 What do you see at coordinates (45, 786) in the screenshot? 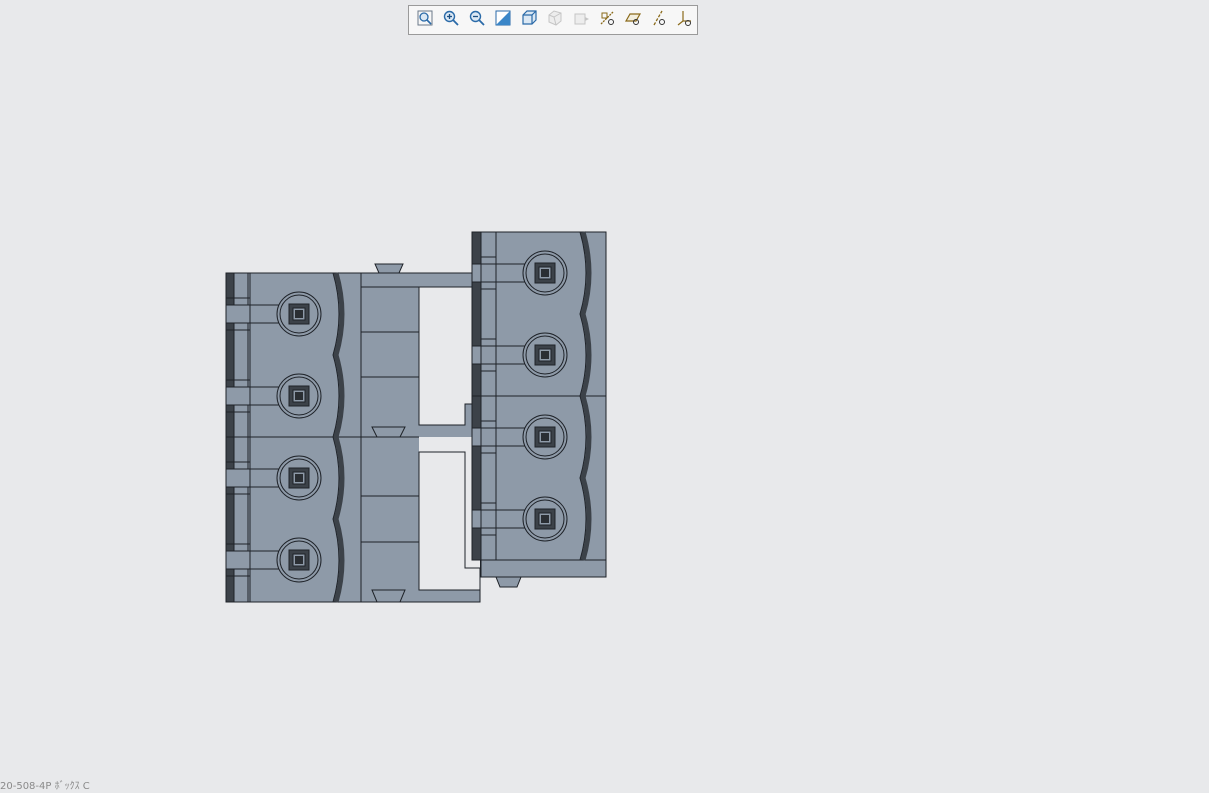
I see `model-name-label: 20-508-4P ﾎﾞｯｸｽ C` at bounding box center [45, 786].